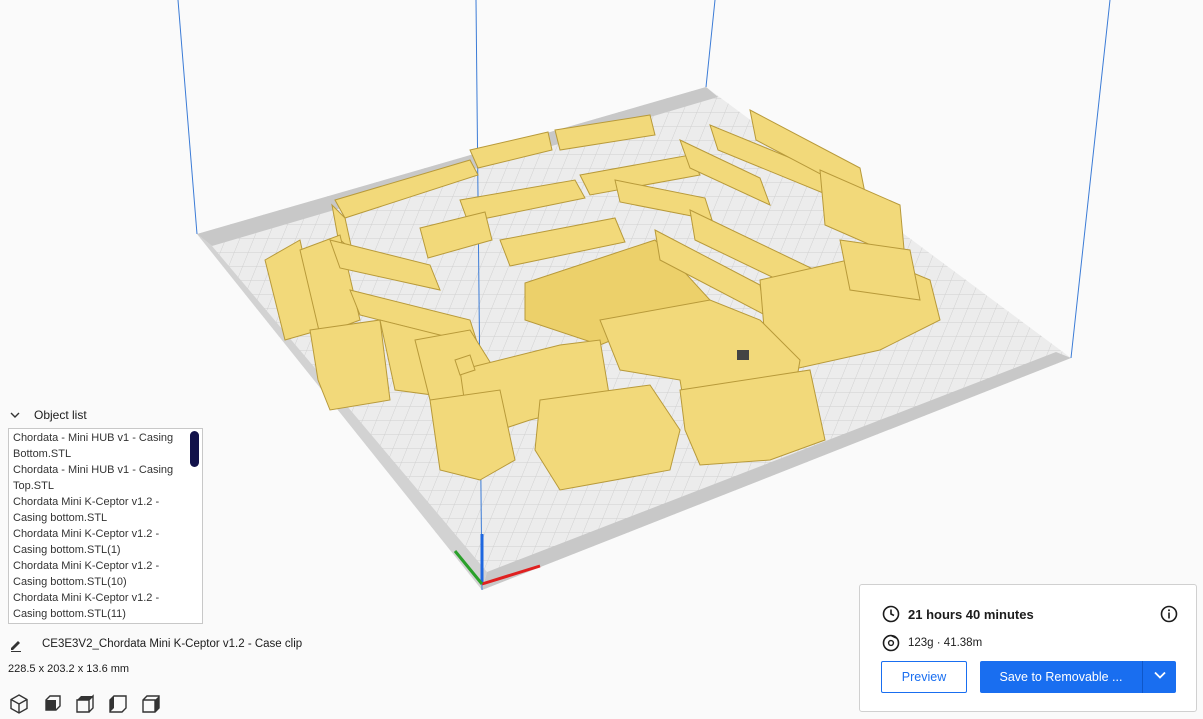 The height and width of the screenshot is (719, 1203). I want to click on save-options-dropdown, so click(1159, 677).